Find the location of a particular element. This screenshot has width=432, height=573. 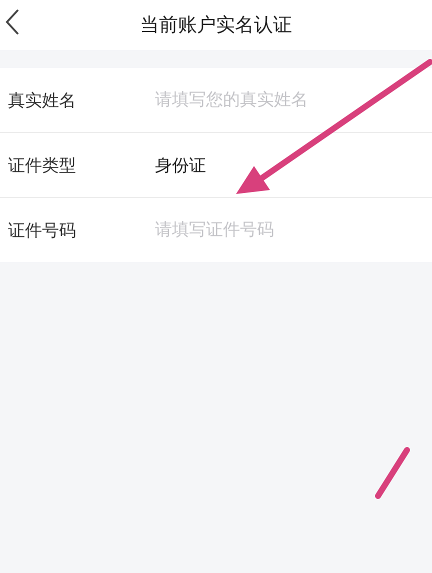

field-label: 真实姓名 is located at coordinates (42, 101).